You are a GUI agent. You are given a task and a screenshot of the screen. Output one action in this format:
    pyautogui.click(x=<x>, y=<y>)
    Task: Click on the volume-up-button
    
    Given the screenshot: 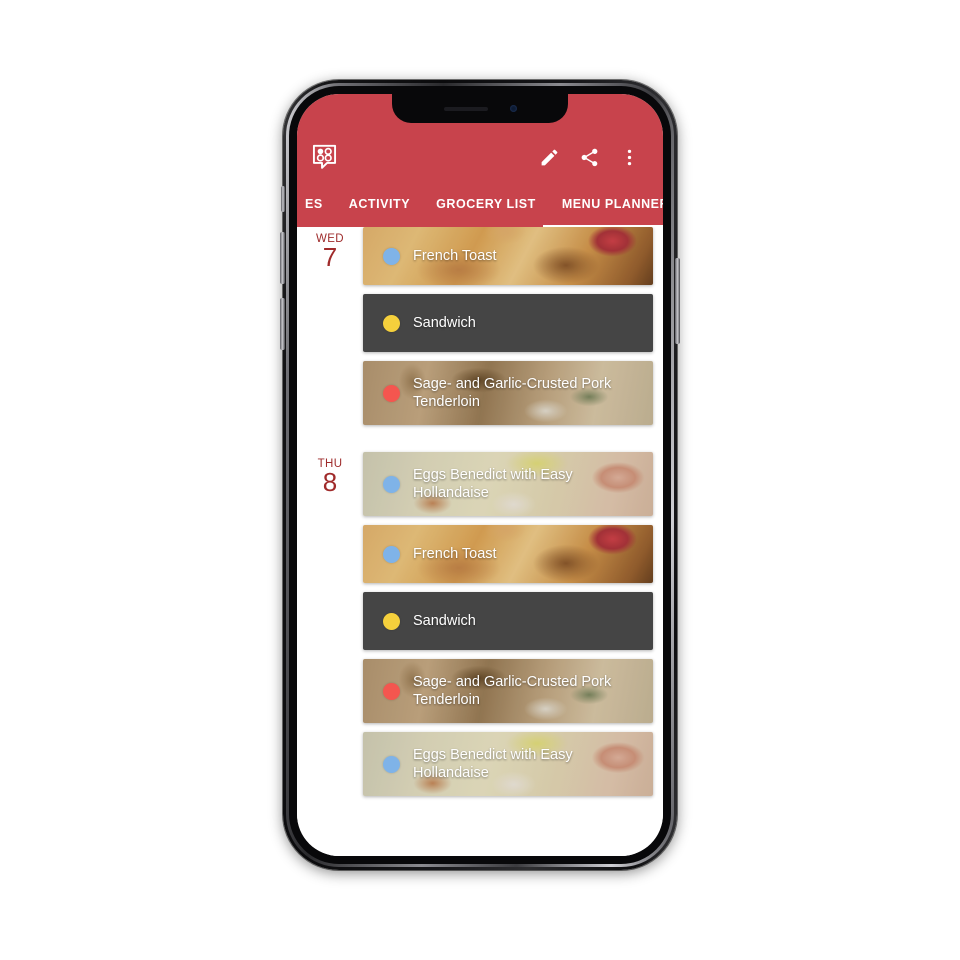 What is the action you would take?
    pyautogui.click(x=282, y=258)
    